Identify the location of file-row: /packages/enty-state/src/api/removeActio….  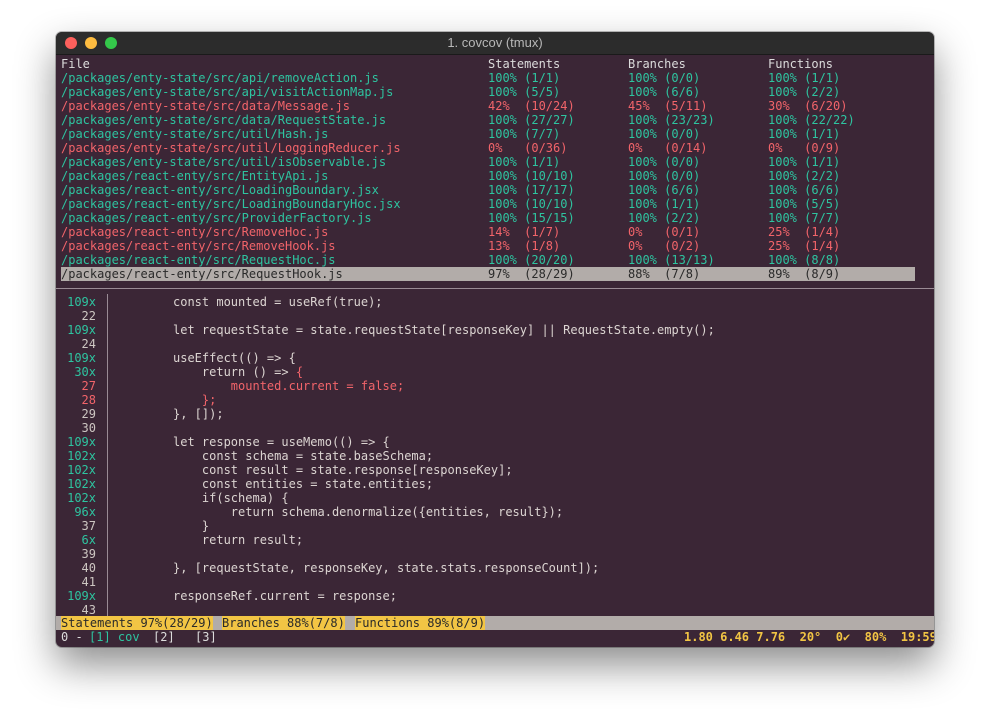
(495, 78).